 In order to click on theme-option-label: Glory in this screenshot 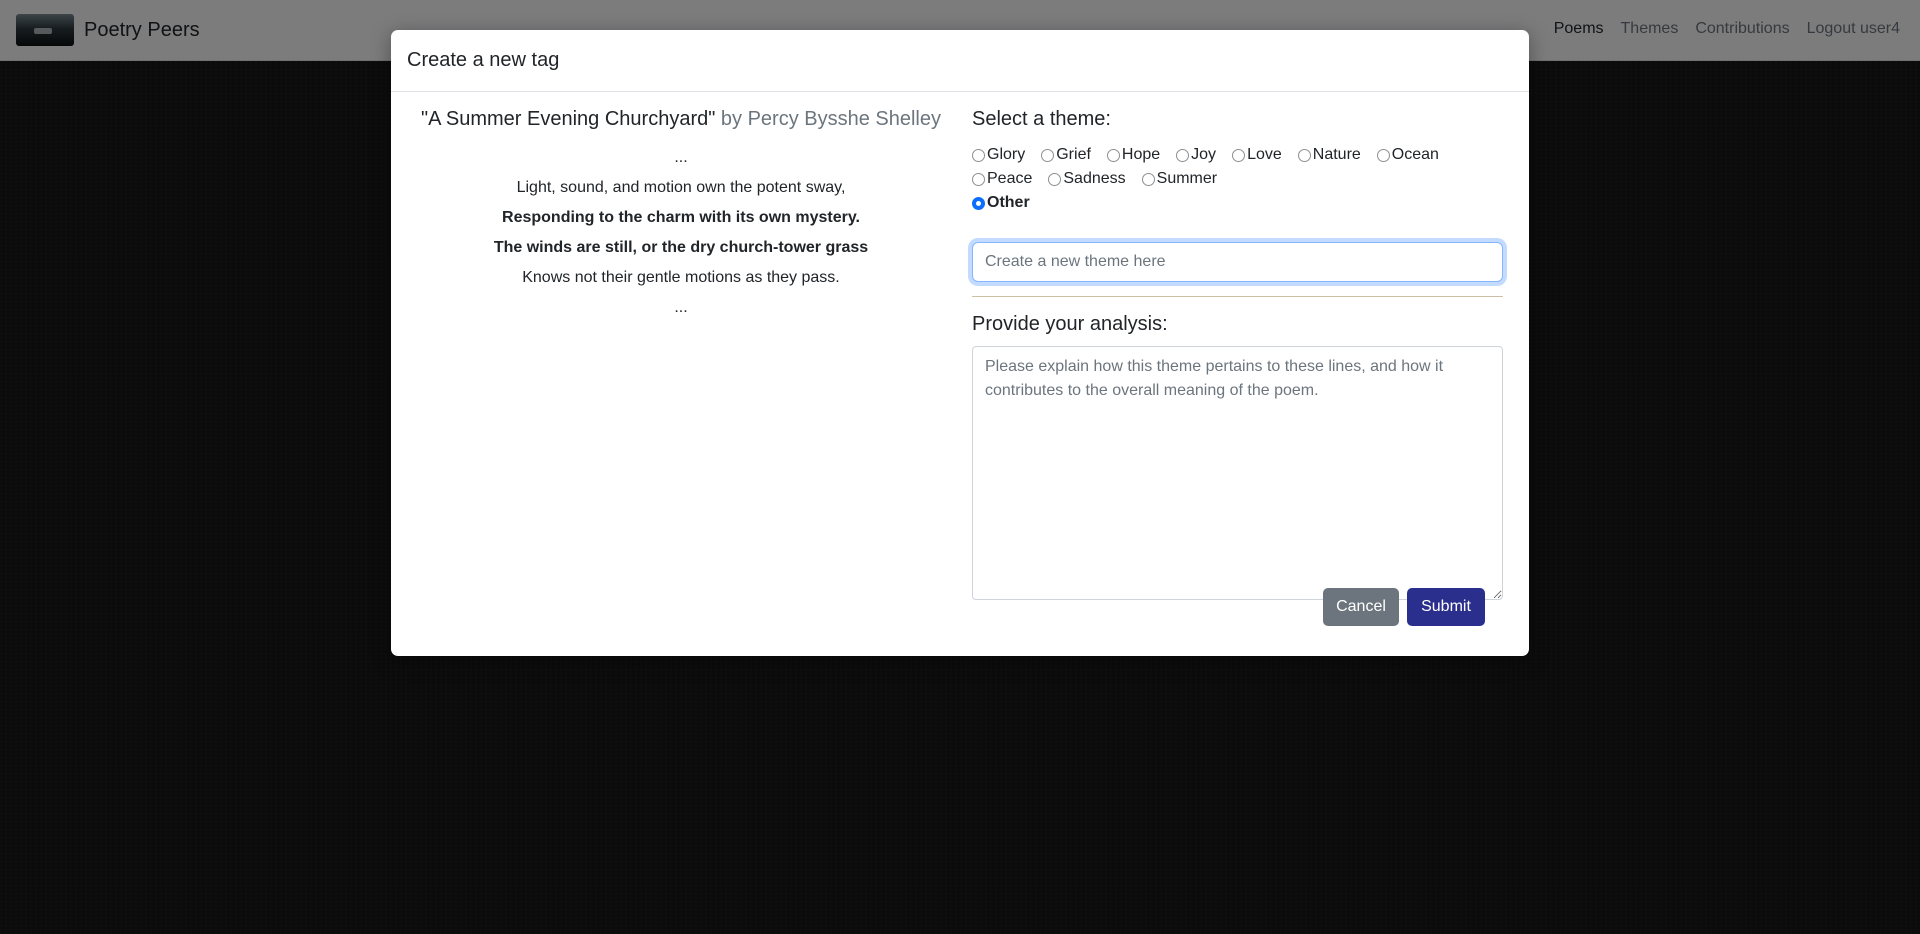, I will do `click(1006, 154)`.